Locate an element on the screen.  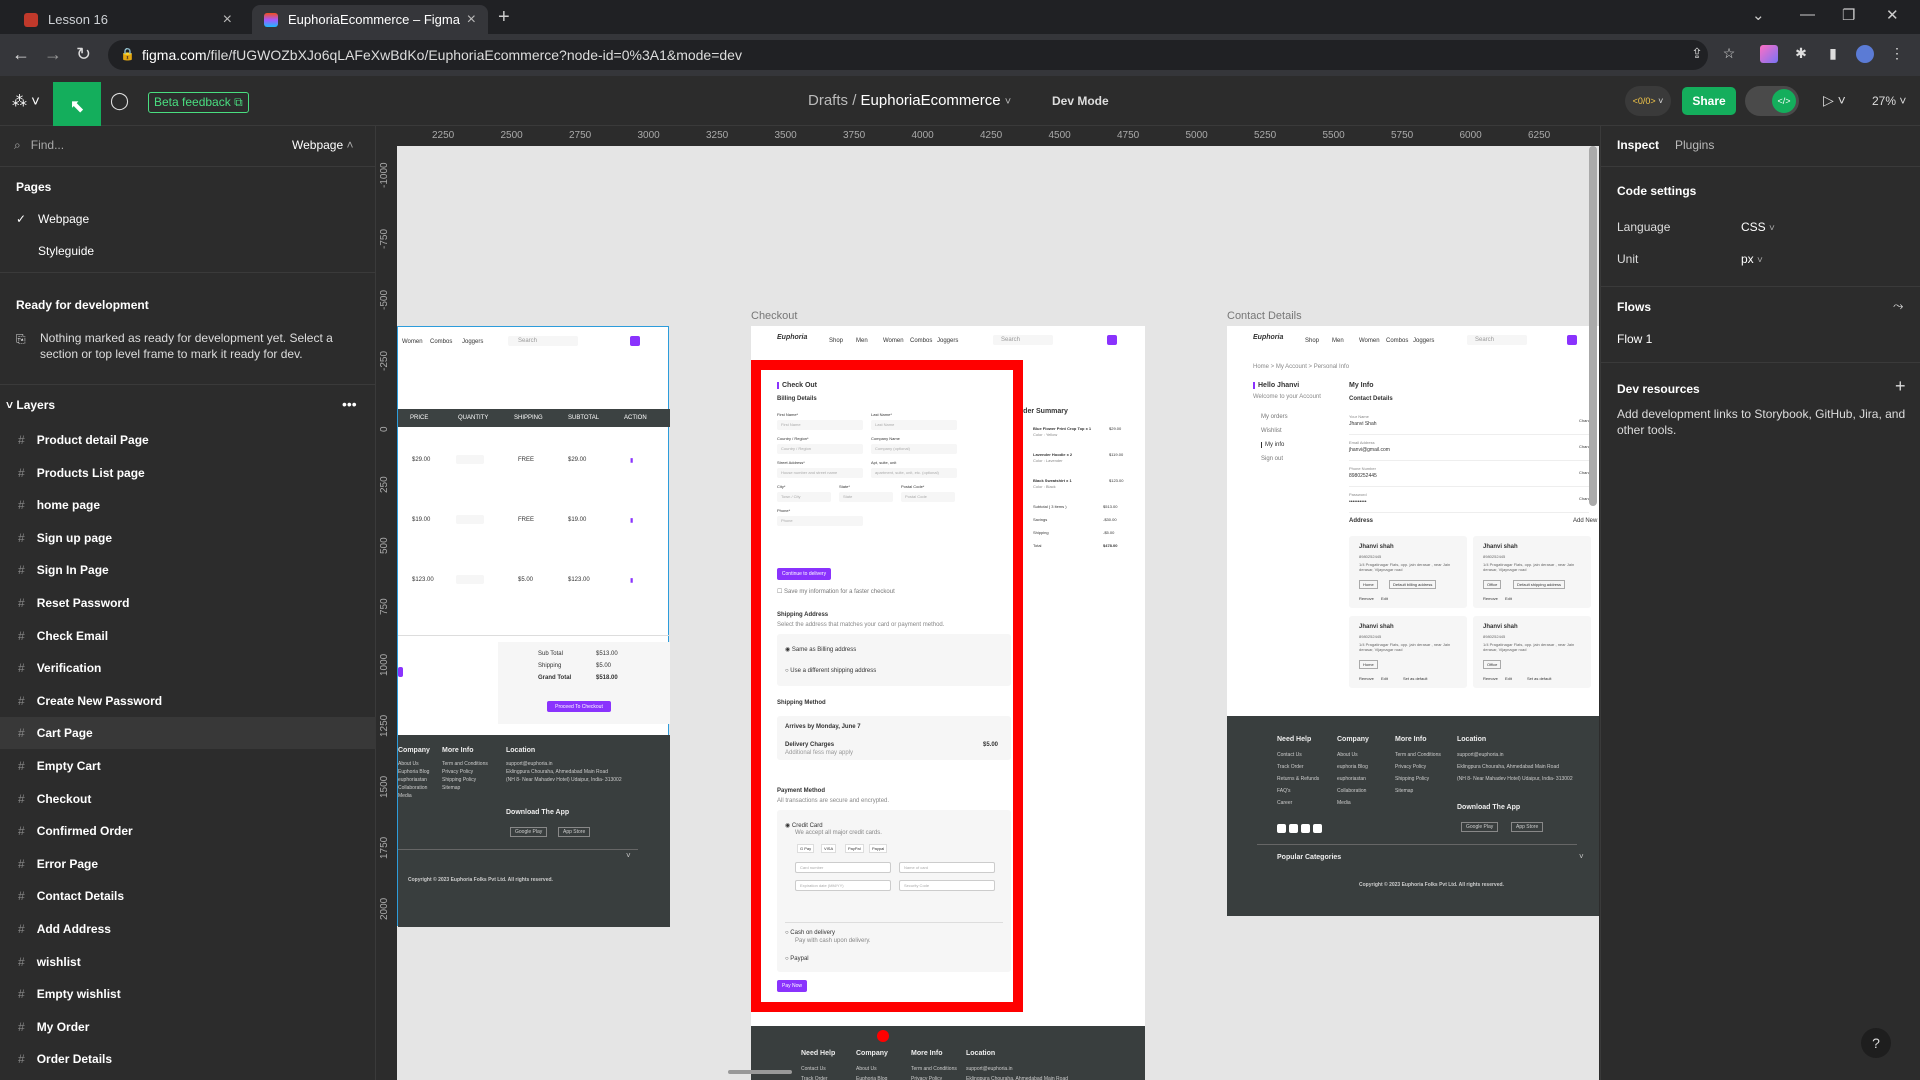
quantity-stepper is located at coordinates (470, 579).